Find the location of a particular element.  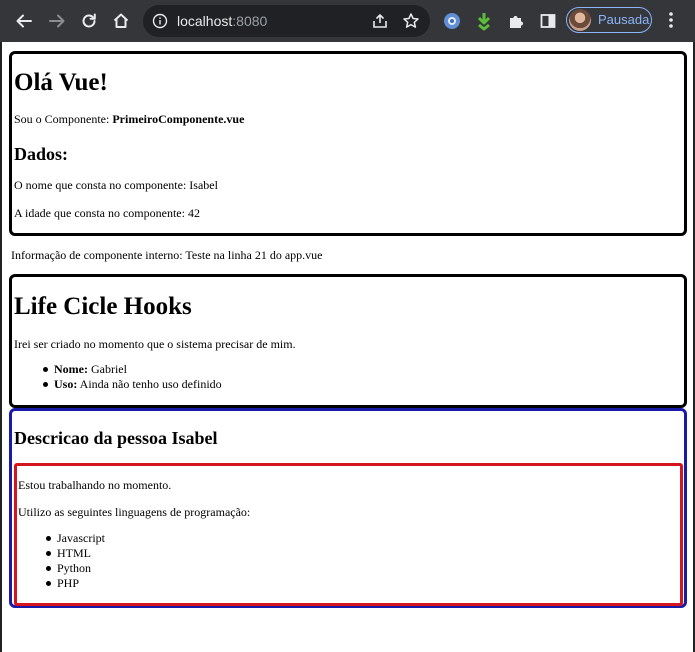

address-bar: localhost:8080 is located at coordinates (286, 21).